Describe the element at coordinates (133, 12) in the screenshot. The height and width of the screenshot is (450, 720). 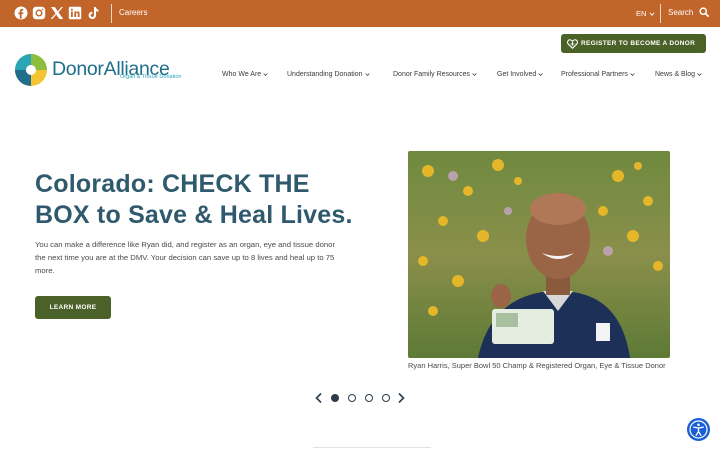
I see `careers-link: Careers` at that location.